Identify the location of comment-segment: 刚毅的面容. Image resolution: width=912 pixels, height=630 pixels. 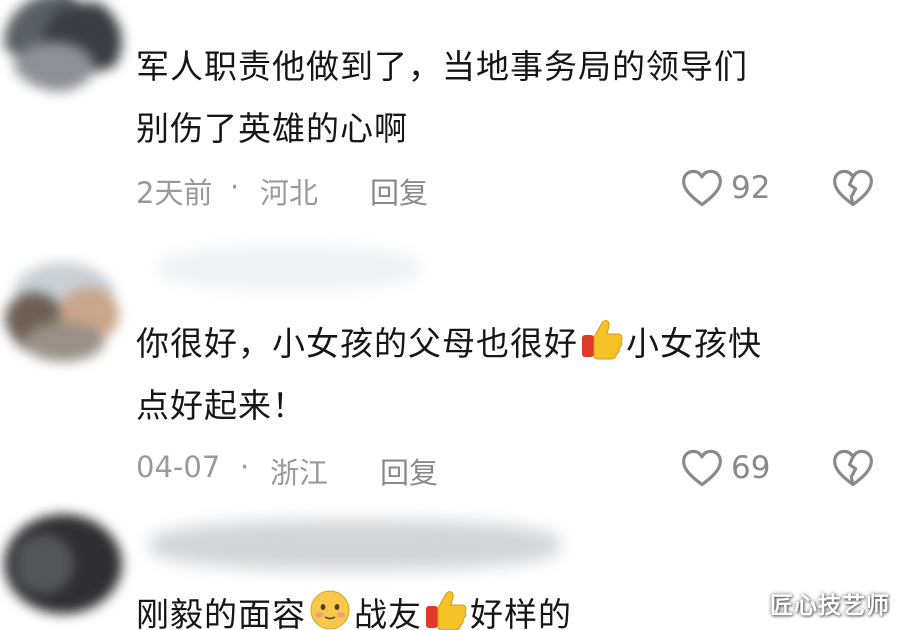
(221, 612).